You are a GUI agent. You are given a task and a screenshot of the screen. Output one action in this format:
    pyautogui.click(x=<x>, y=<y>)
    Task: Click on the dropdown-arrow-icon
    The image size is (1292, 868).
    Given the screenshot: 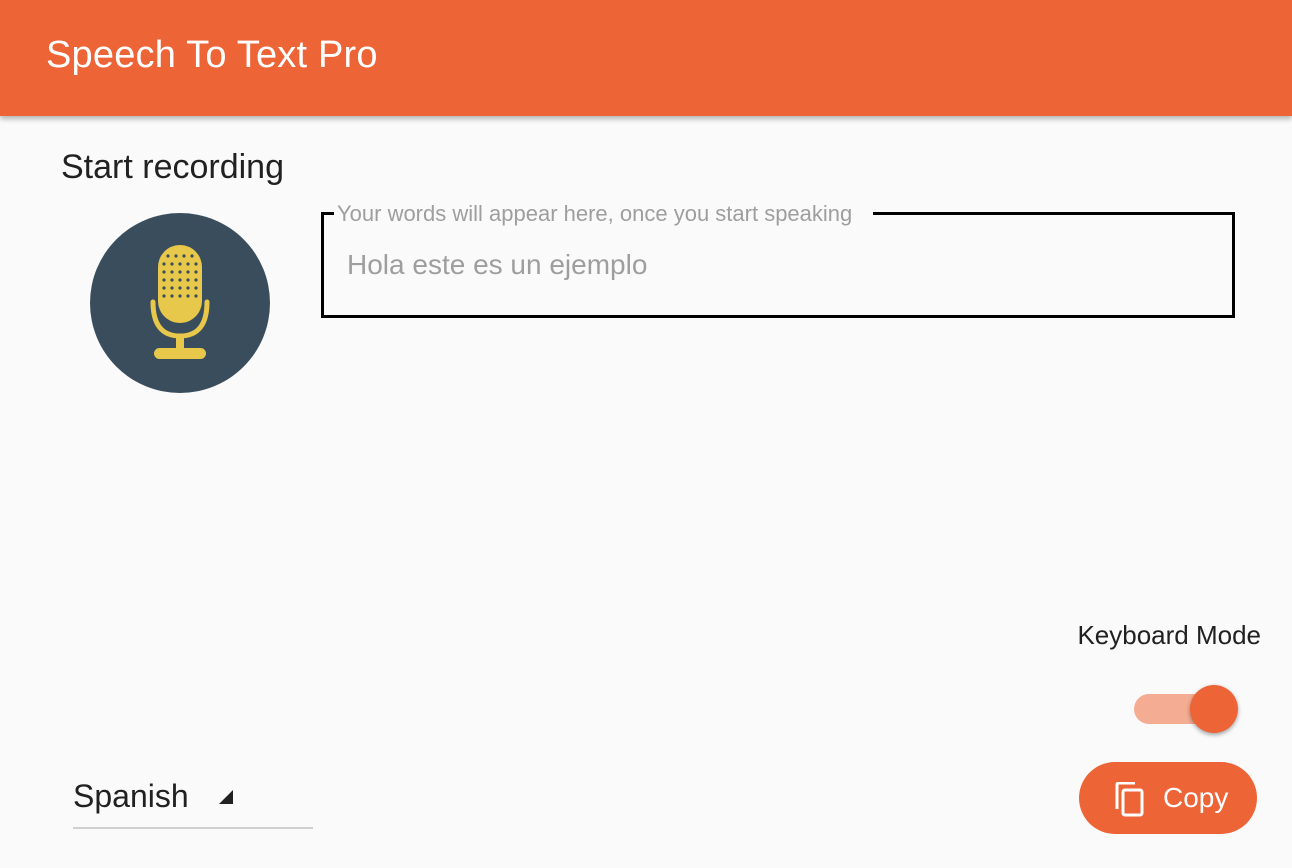 What is the action you would take?
    pyautogui.click(x=226, y=797)
    